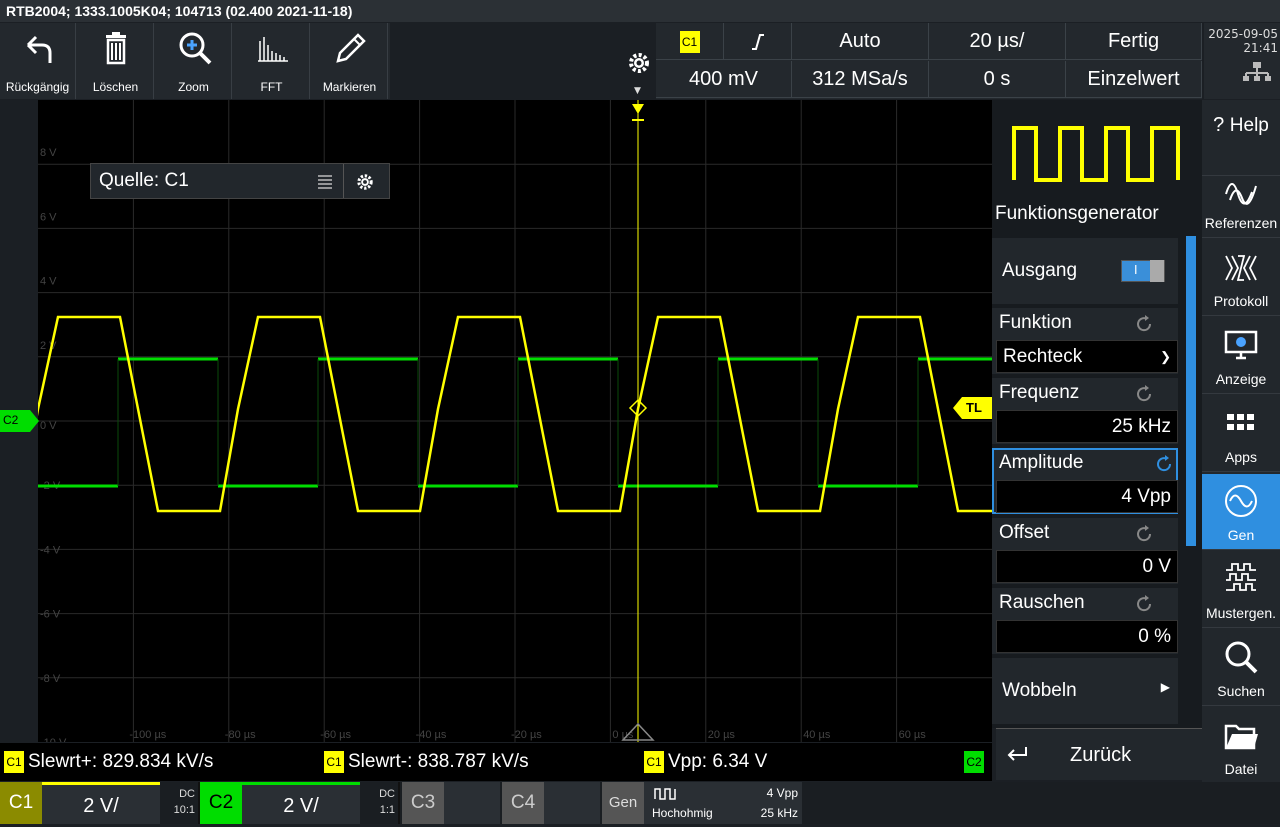  I want to click on offset-field: 0 V, so click(1087, 566).